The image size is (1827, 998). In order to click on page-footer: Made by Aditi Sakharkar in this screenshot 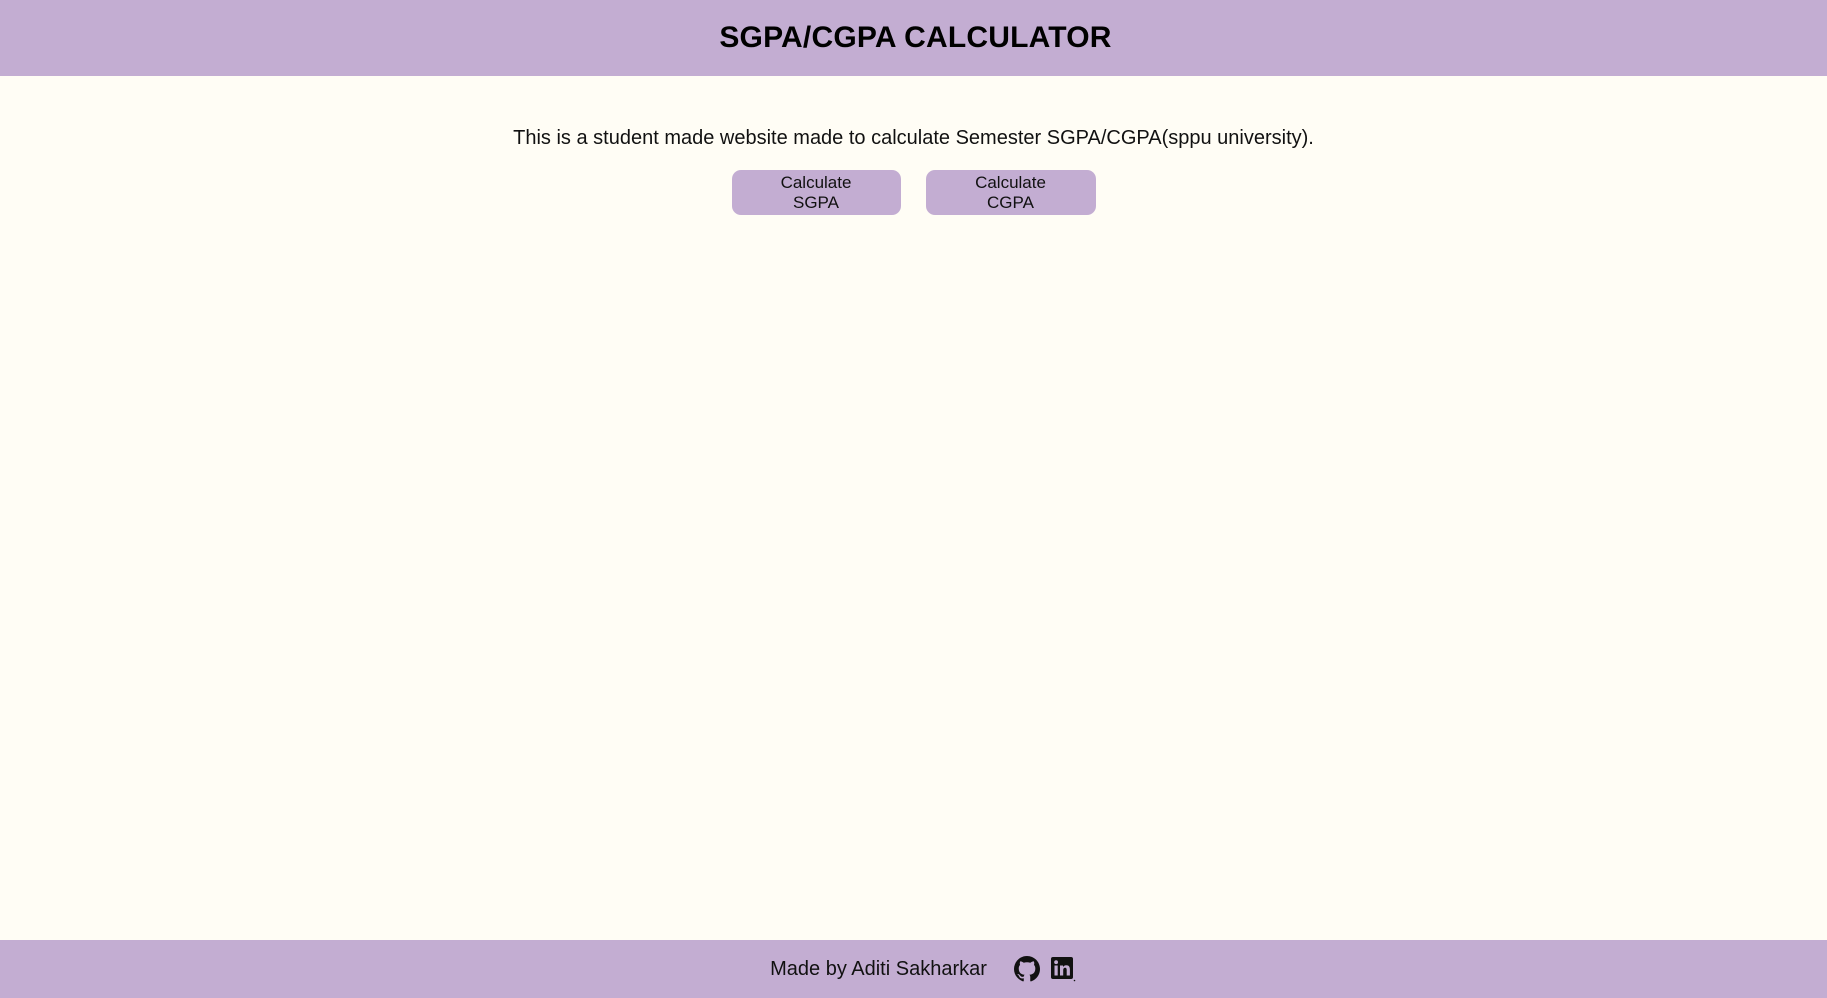, I will do `click(913, 969)`.